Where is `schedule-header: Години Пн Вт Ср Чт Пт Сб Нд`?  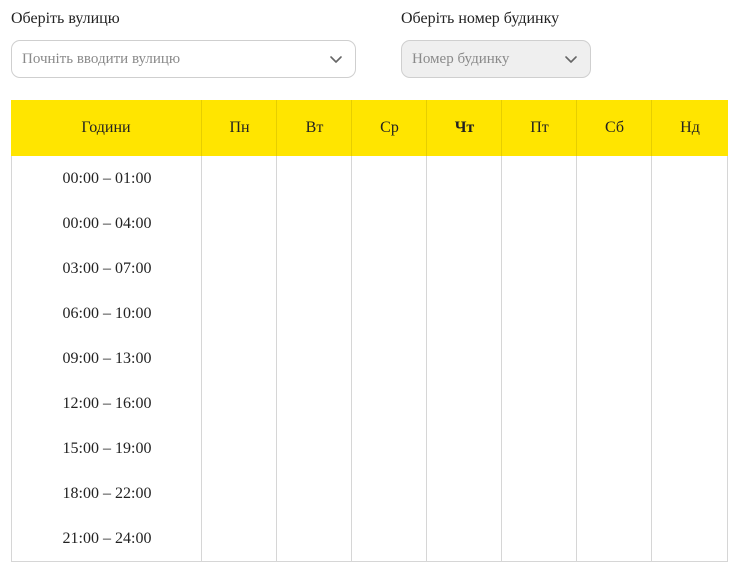 schedule-header: Години Пн Вт Ср Чт Пт Сб Нд is located at coordinates (369, 128).